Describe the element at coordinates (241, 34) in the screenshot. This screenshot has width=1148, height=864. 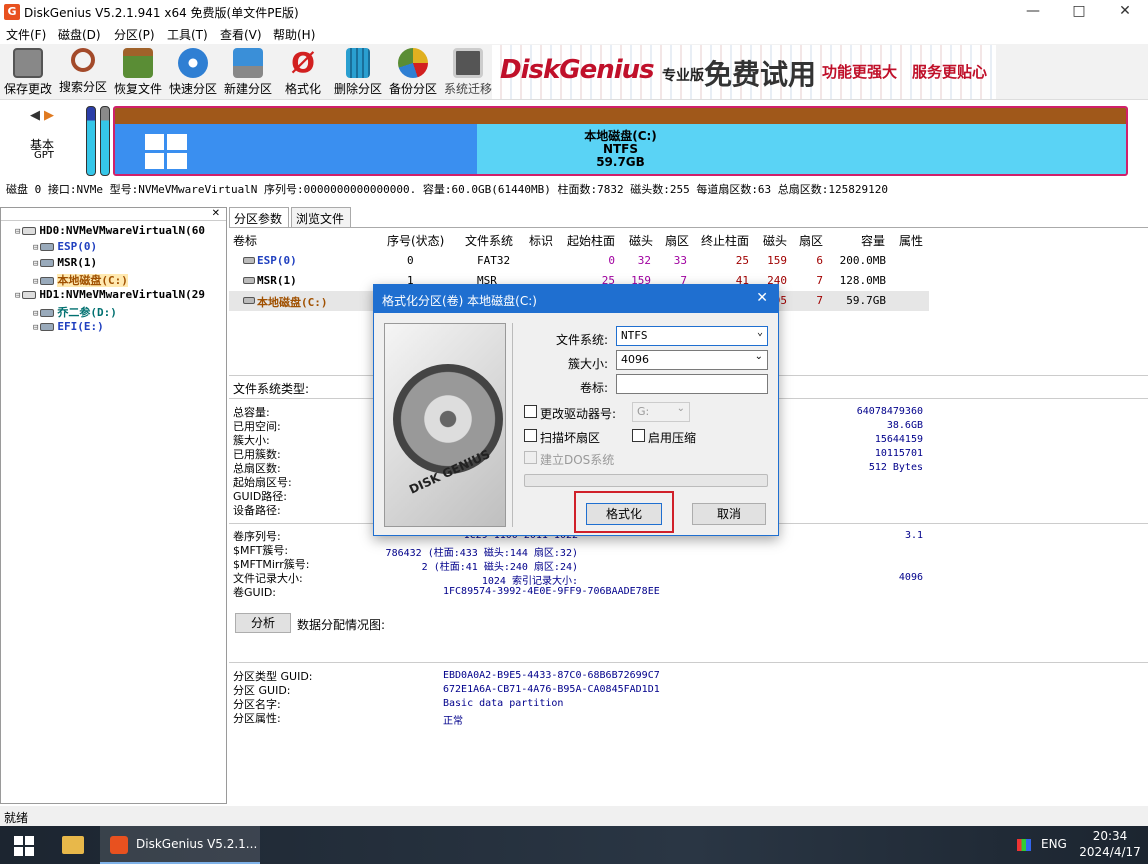
I see `menu-view: 查看(V)` at that location.